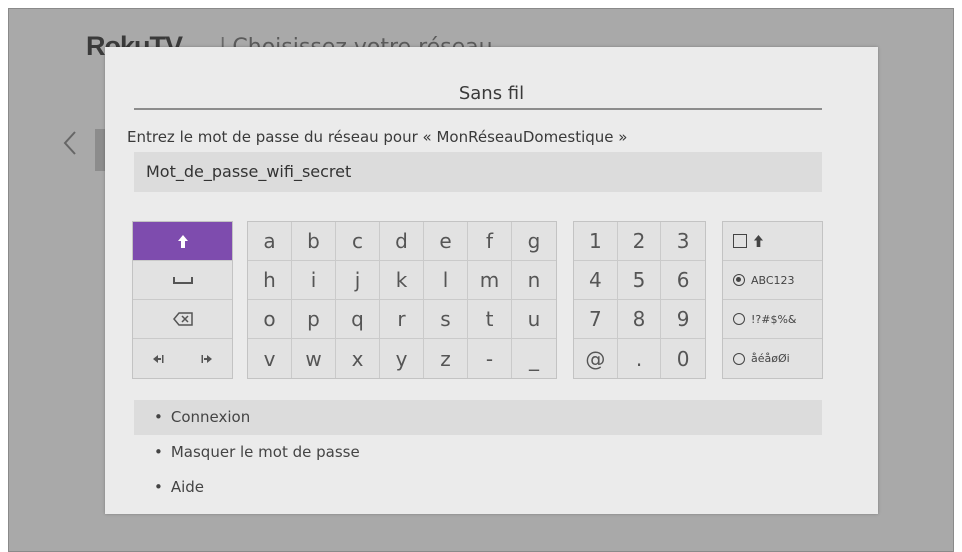  I want to click on letter-key: u, so click(534, 319).